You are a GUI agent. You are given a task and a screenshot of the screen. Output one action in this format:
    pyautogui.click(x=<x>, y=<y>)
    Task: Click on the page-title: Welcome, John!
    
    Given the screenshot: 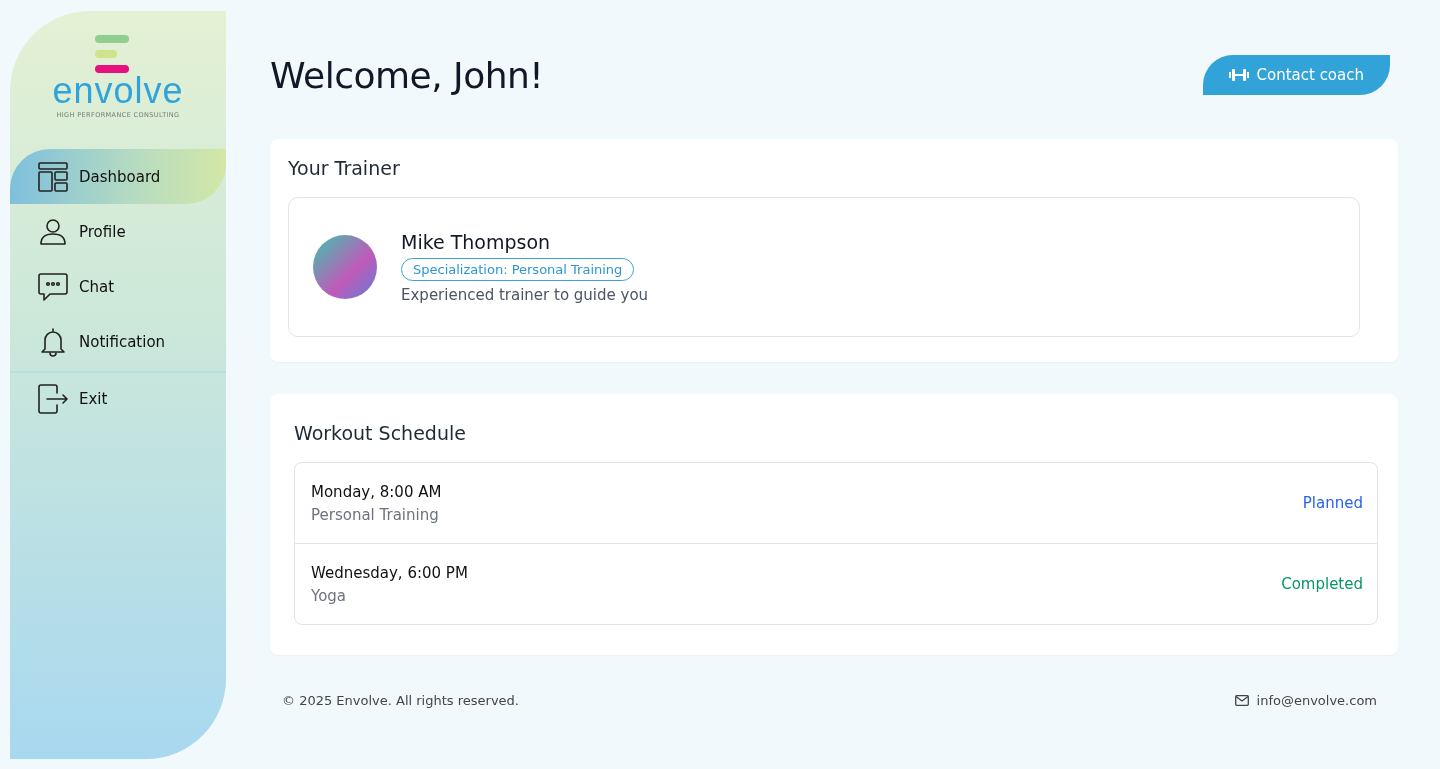 What is the action you would take?
    pyautogui.click(x=407, y=75)
    